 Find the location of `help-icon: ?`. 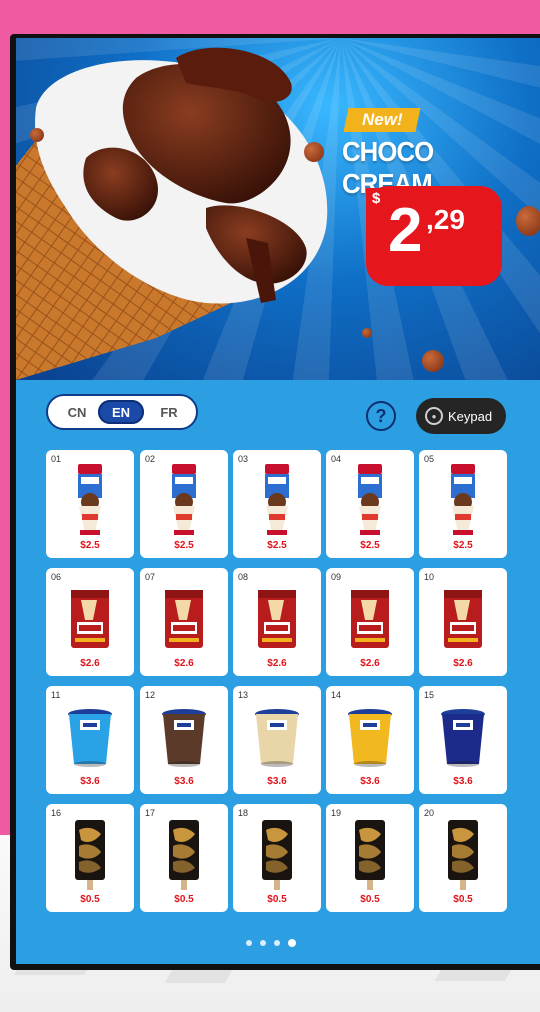

help-icon: ? is located at coordinates (381, 415).